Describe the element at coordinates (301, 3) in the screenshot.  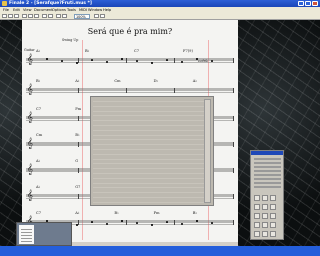
I see `minimize-button` at that location.